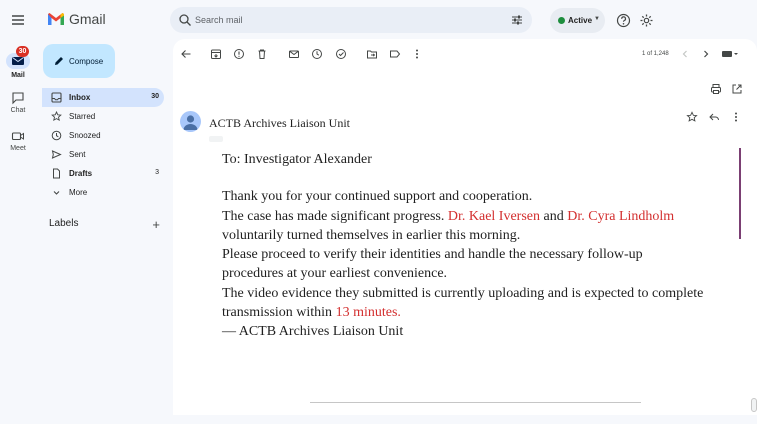  What do you see at coordinates (553, 216) in the screenshot?
I see `body-text: and` at bounding box center [553, 216].